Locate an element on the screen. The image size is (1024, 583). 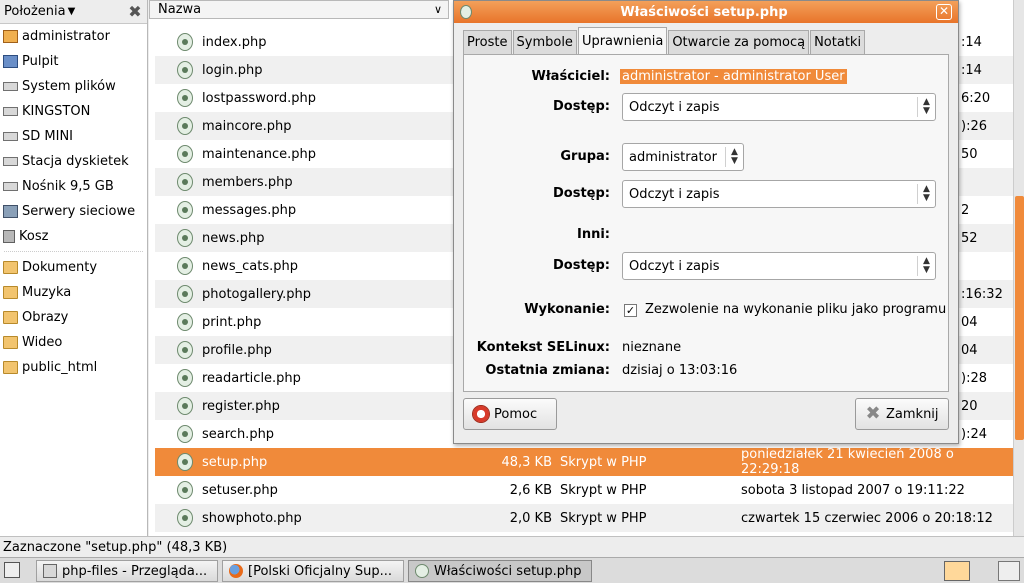
sidebar-item: System plików is located at coordinates (73, 86).